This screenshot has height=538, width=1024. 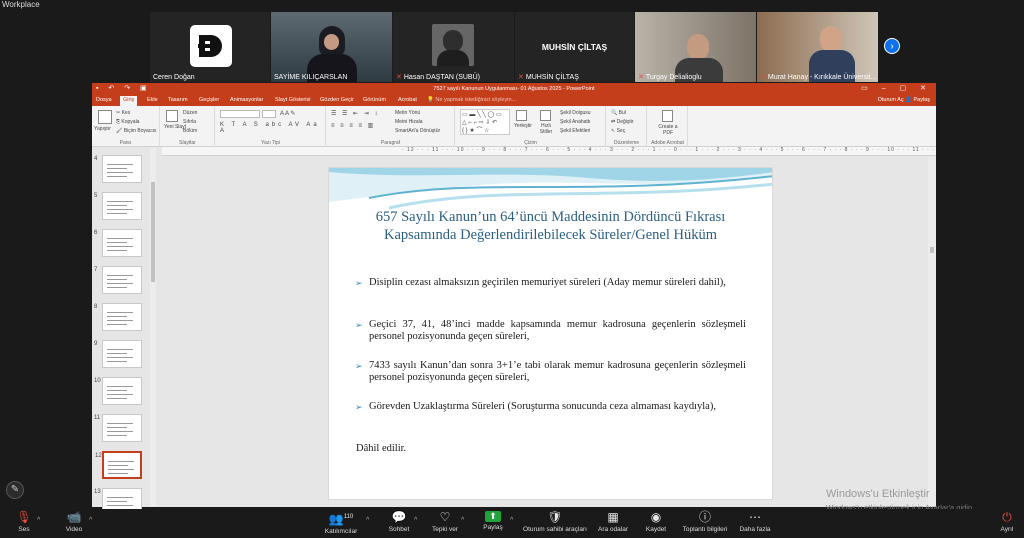 What do you see at coordinates (118, 206) in the screenshot?
I see `slide-thumbnail: 5` at bounding box center [118, 206].